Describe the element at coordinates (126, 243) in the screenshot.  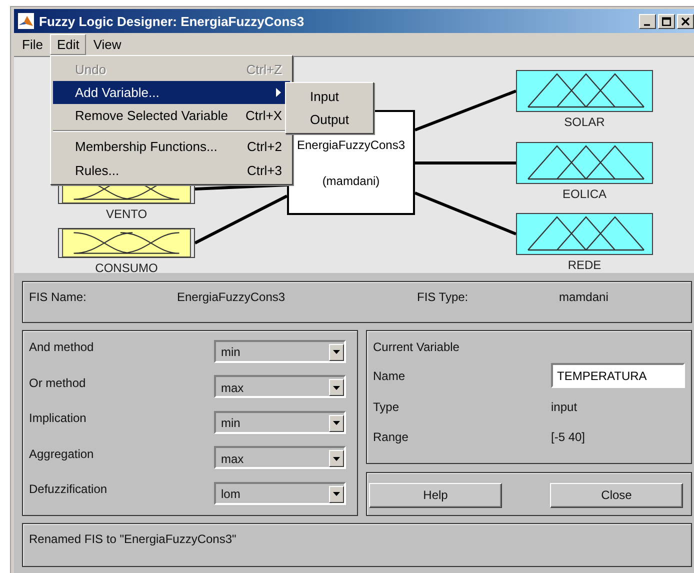
I see `input-membership-drawing` at that location.